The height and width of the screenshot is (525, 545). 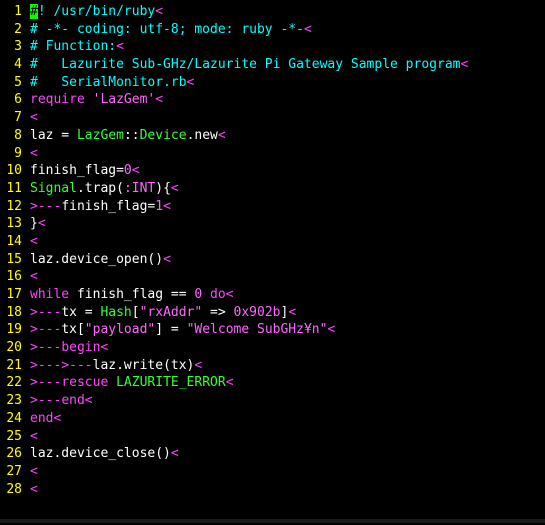 What do you see at coordinates (14, 436) in the screenshot?
I see `line-number: 25` at bounding box center [14, 436].